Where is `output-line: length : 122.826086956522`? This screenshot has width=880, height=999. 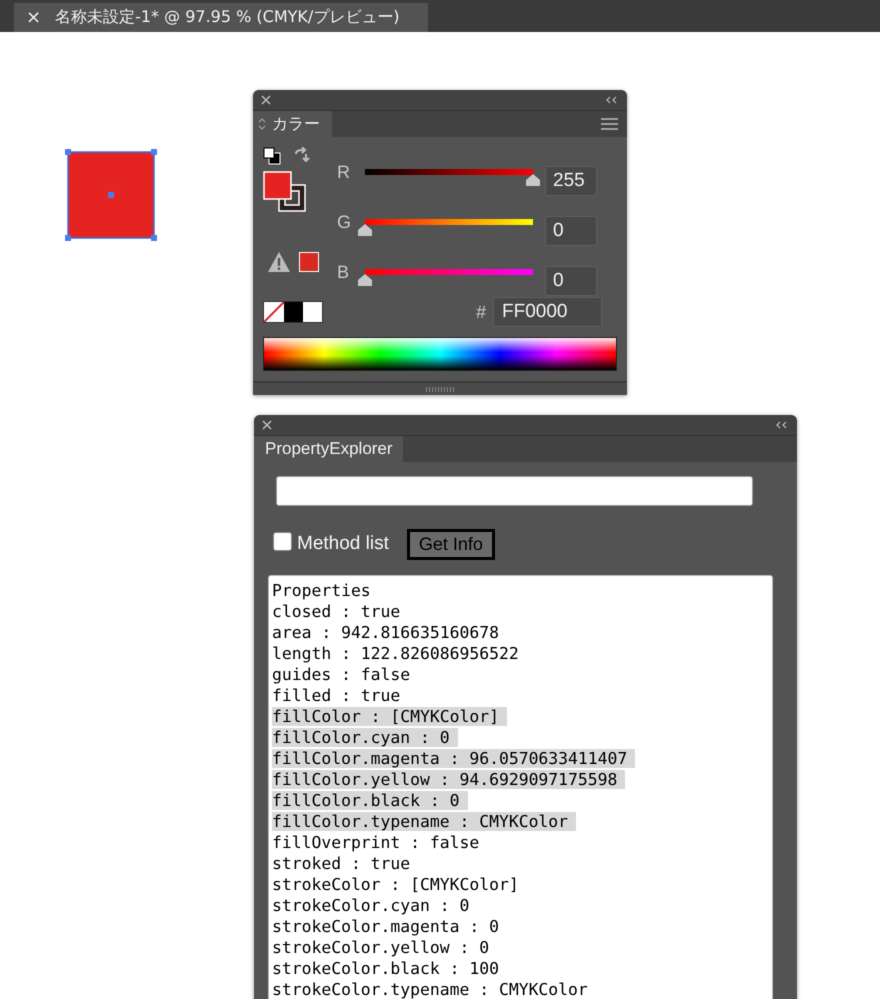
output-line: length : 122.826086956522 is located at coordinates (395, 653).